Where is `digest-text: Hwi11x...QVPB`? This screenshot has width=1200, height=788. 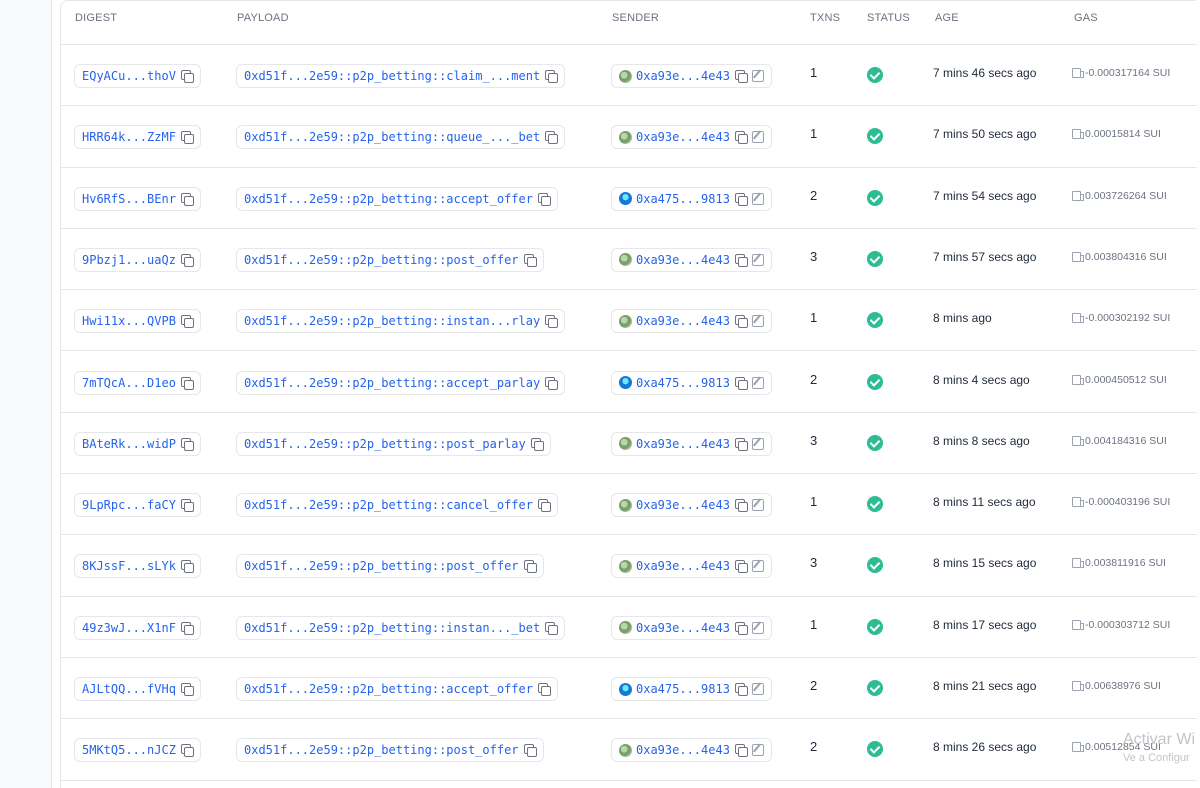 digest-text: Hwi11x...QVPB is located at coordinates (129, 321).